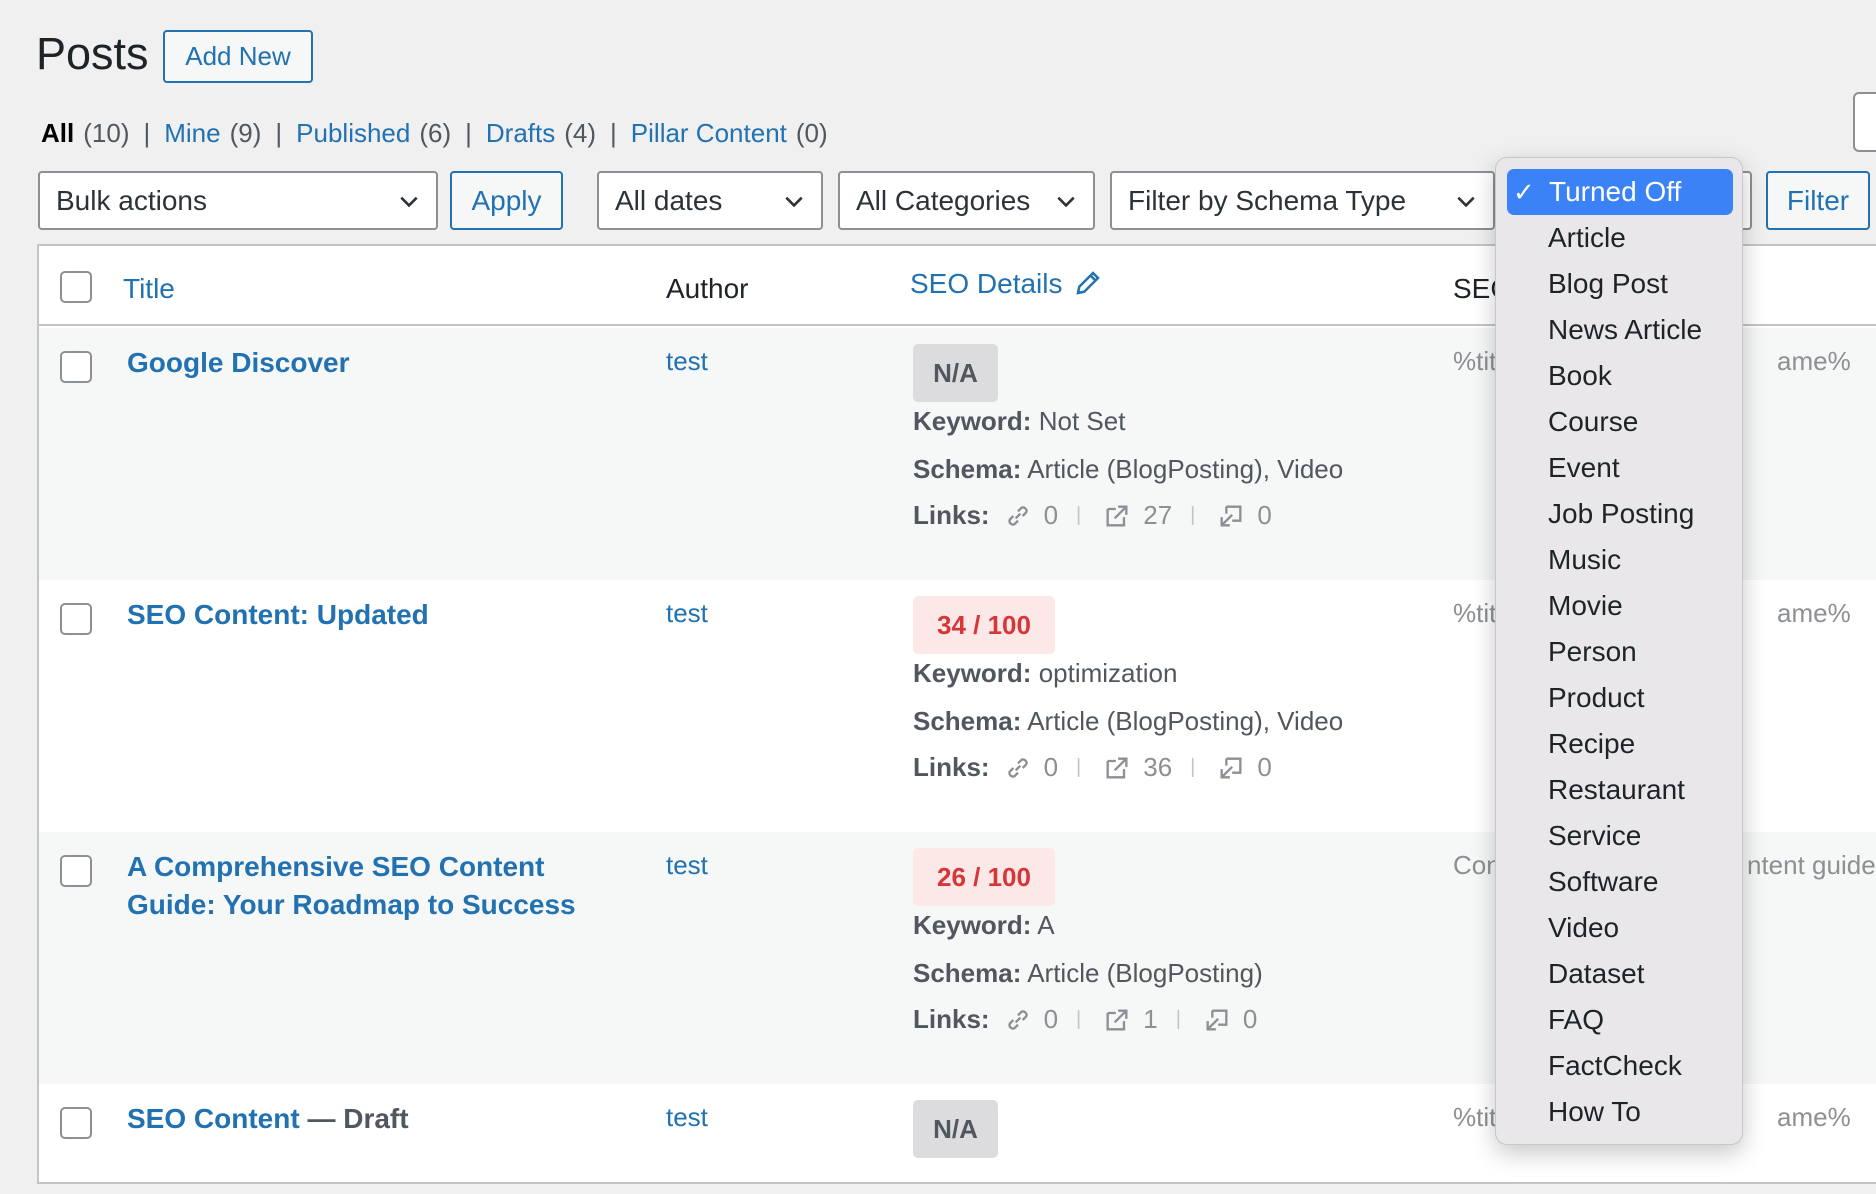 Image resolution: width=1876 pixels, height=1194 pixels. Describe the element at coordinates (1576, 1020) in the screenshot. I see `dropdown-option: FAQ` at that location.